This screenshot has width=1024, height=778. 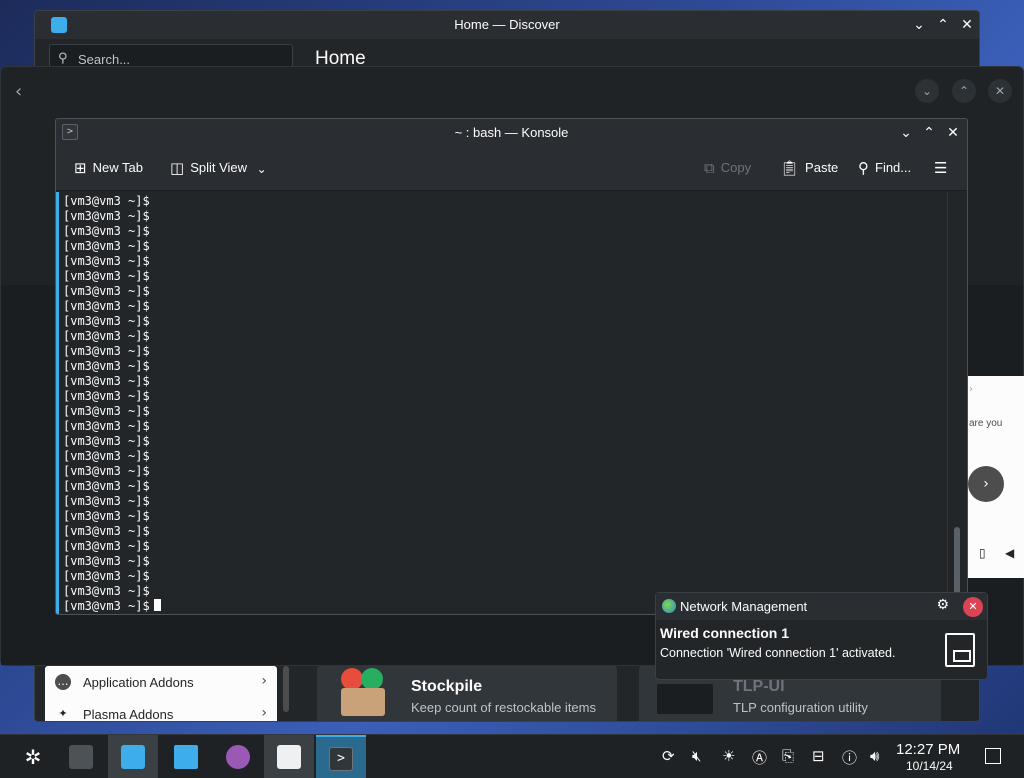 What do you see at coordinates (759, 686) in the screenshot?
I see `app-name: TLP-UI` at bounding box center [759, 686].